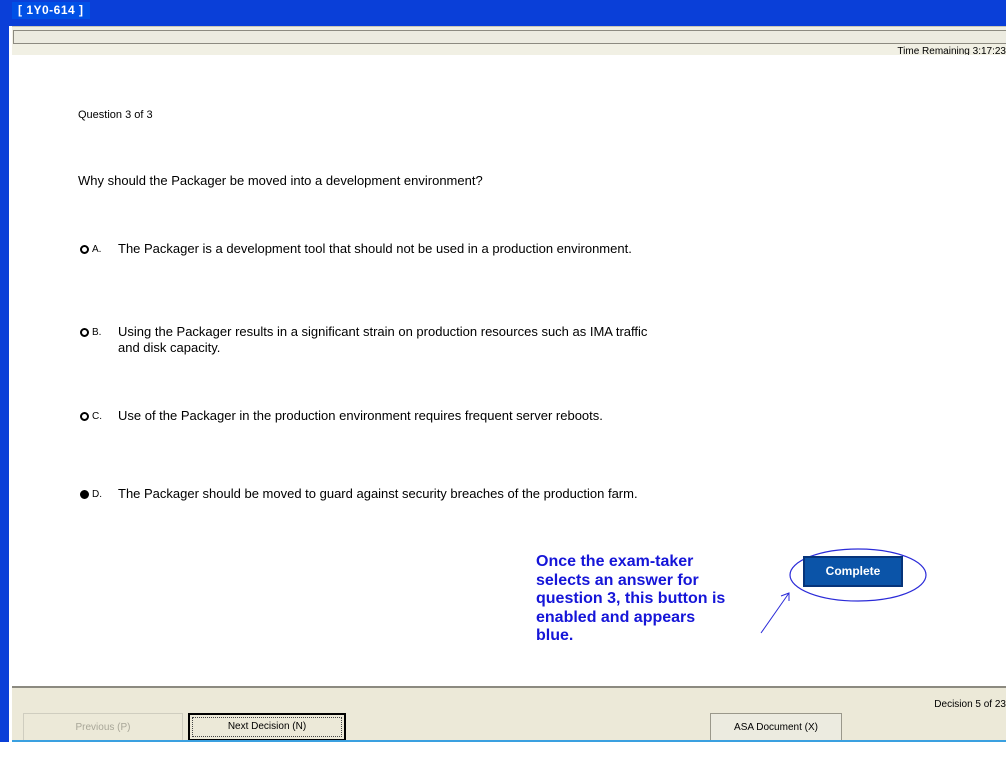 The width and height of the screenshot is (1006, 763). I want to click on info-bar: Time Remaining 3:17:23, so click(509, 41).